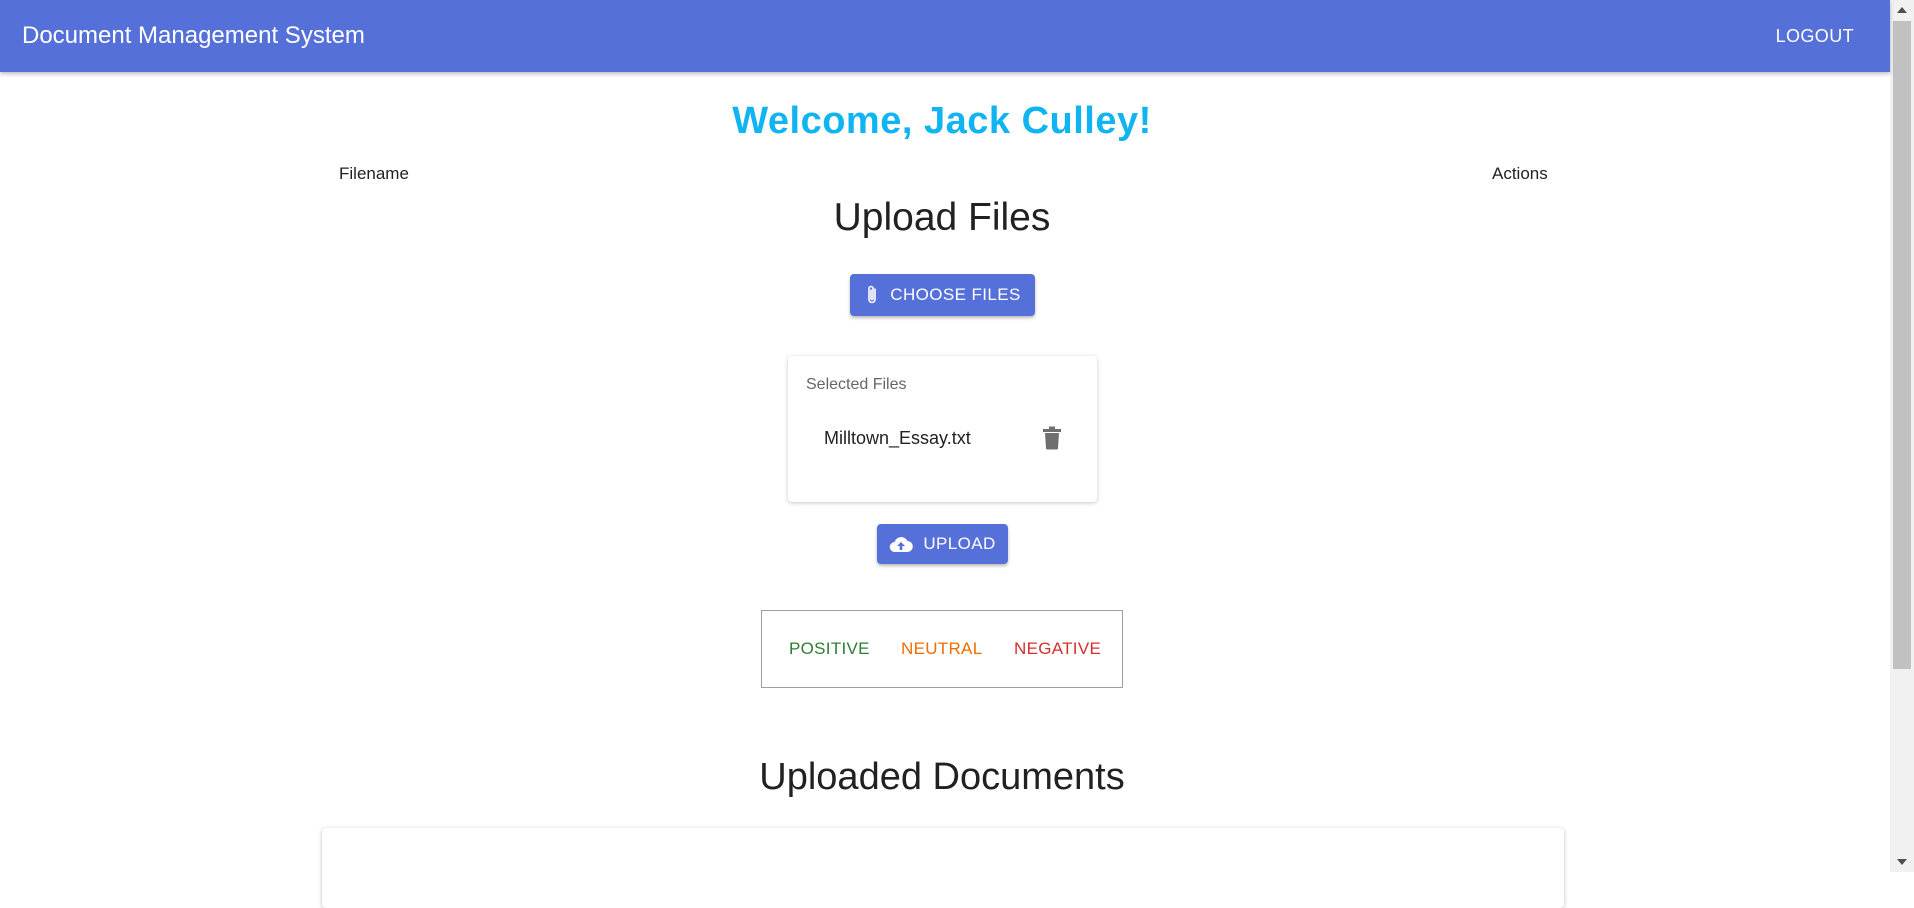 The height and width of the screenshot is (908, 1914). I want to click on sentiment-positive: POSITIVE, so click(829, 649).